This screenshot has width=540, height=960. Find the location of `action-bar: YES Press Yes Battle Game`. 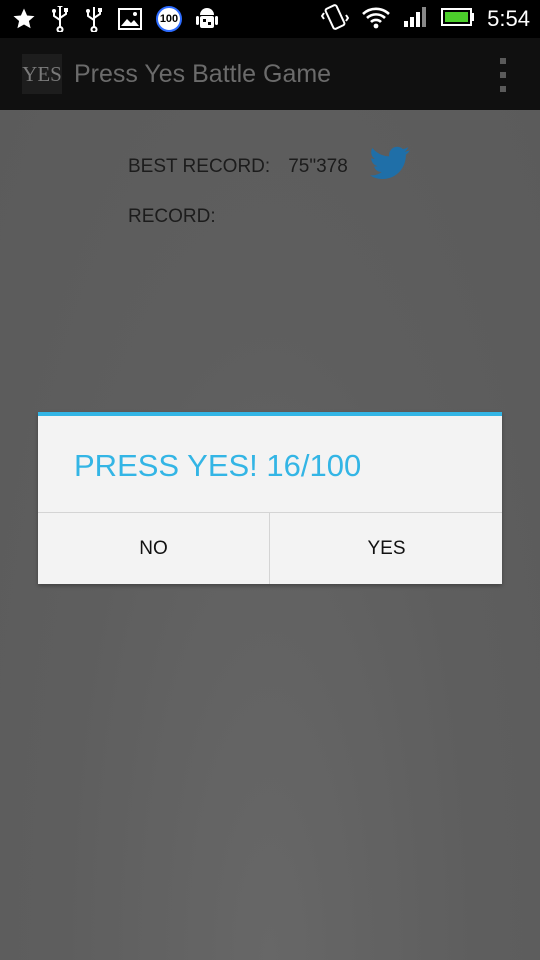

action-bar: YES Press Yes Battle Game is located at coordinates (270, 74).